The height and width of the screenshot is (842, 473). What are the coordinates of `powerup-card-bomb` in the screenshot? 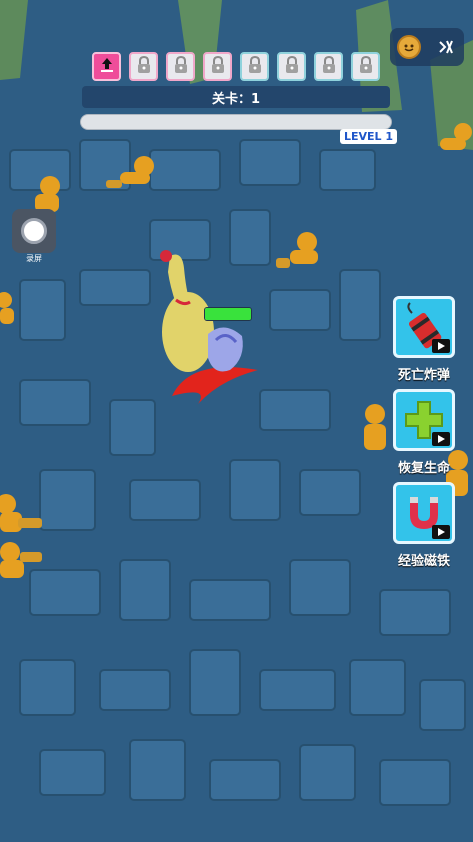 It's located at (424, 327).